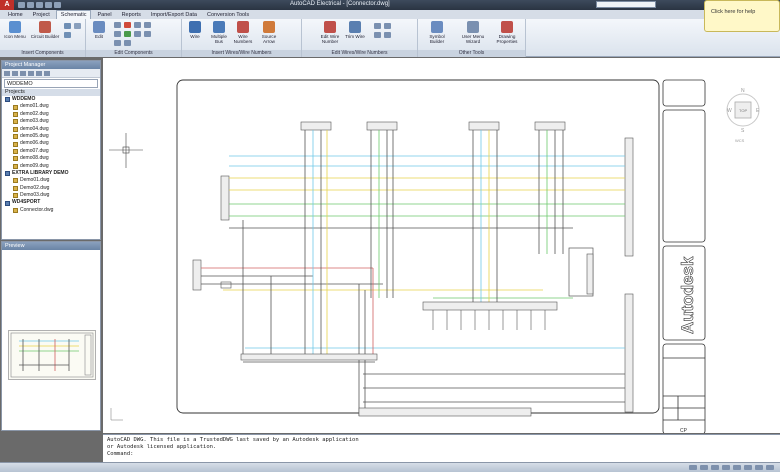 Image resolution: width=780 pixels, height=472 pixels. Describe the element at coordinates (743, 131) in the screenshot. I see `svg-text: S` at that location.